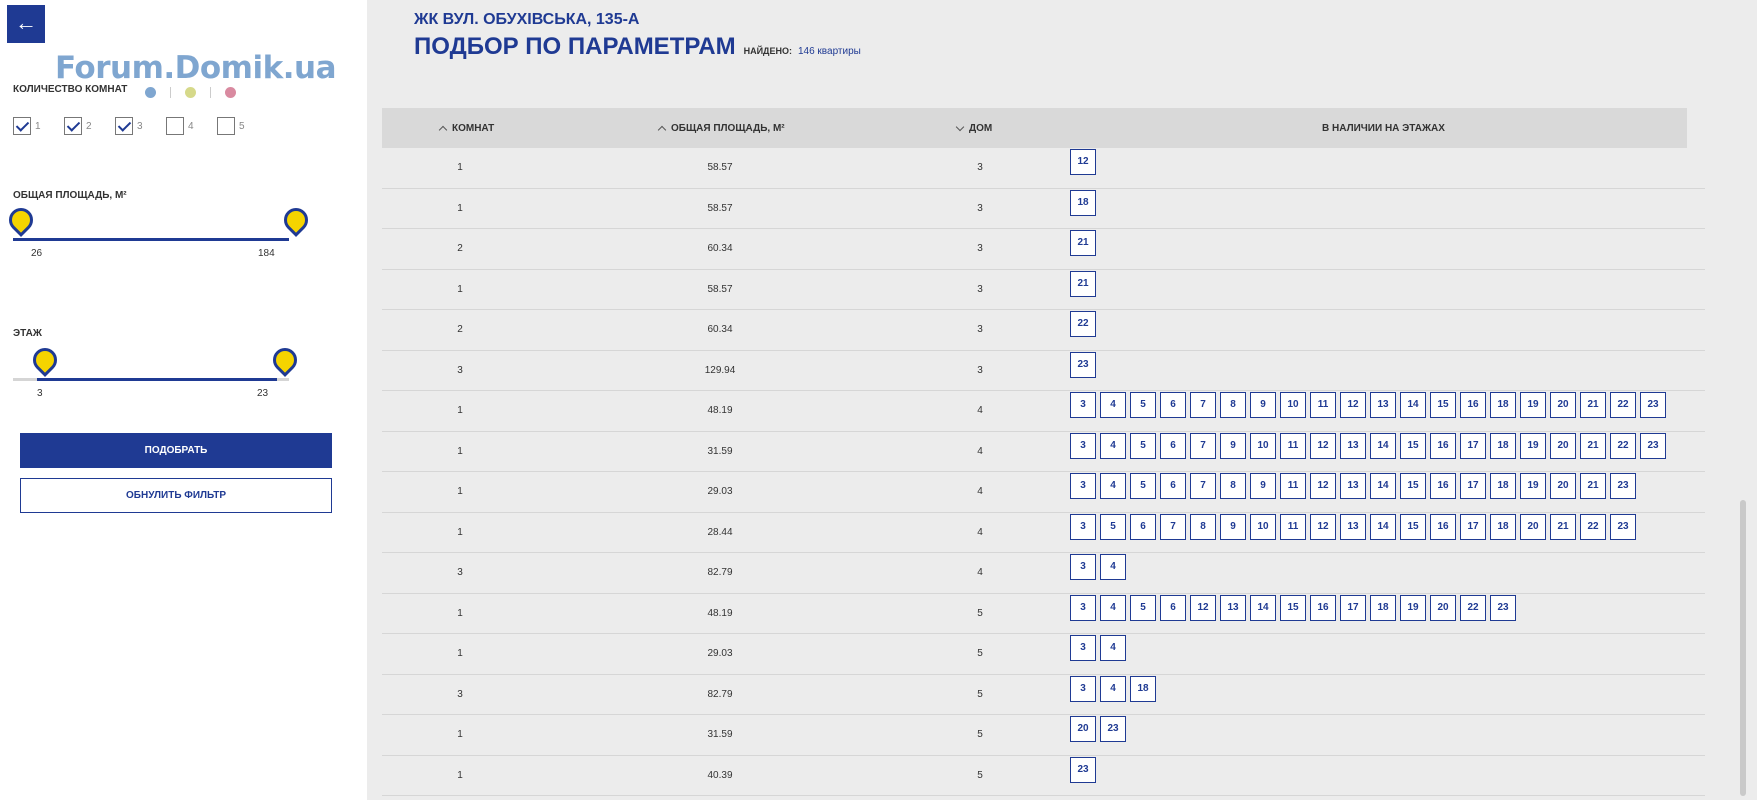  What do you see at coordinates (1043, 330) in the screenshot?
I see `table-row: 2 60.34 3 22` at bounding box center [1043, 330].